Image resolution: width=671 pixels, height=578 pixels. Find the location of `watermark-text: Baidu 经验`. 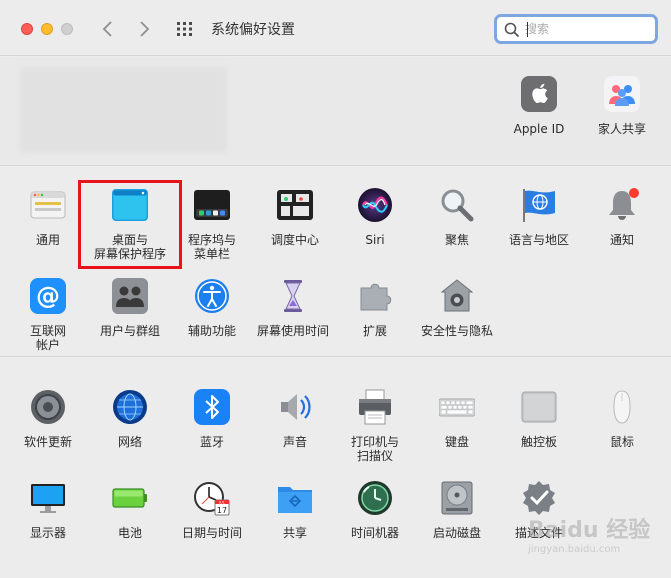

watermark-text: Baidu 经验 is located at coordinates (589, 530).